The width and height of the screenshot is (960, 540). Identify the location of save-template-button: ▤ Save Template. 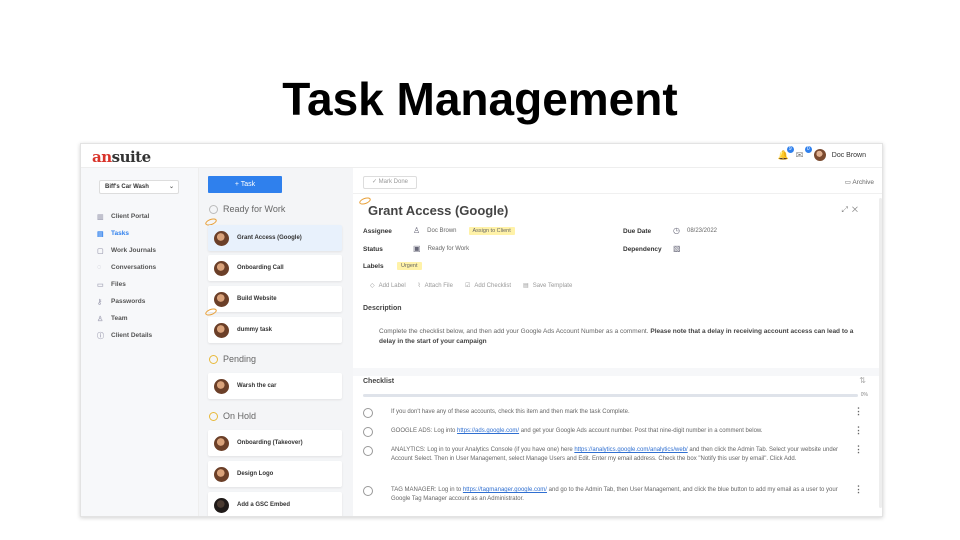
(547, 285).